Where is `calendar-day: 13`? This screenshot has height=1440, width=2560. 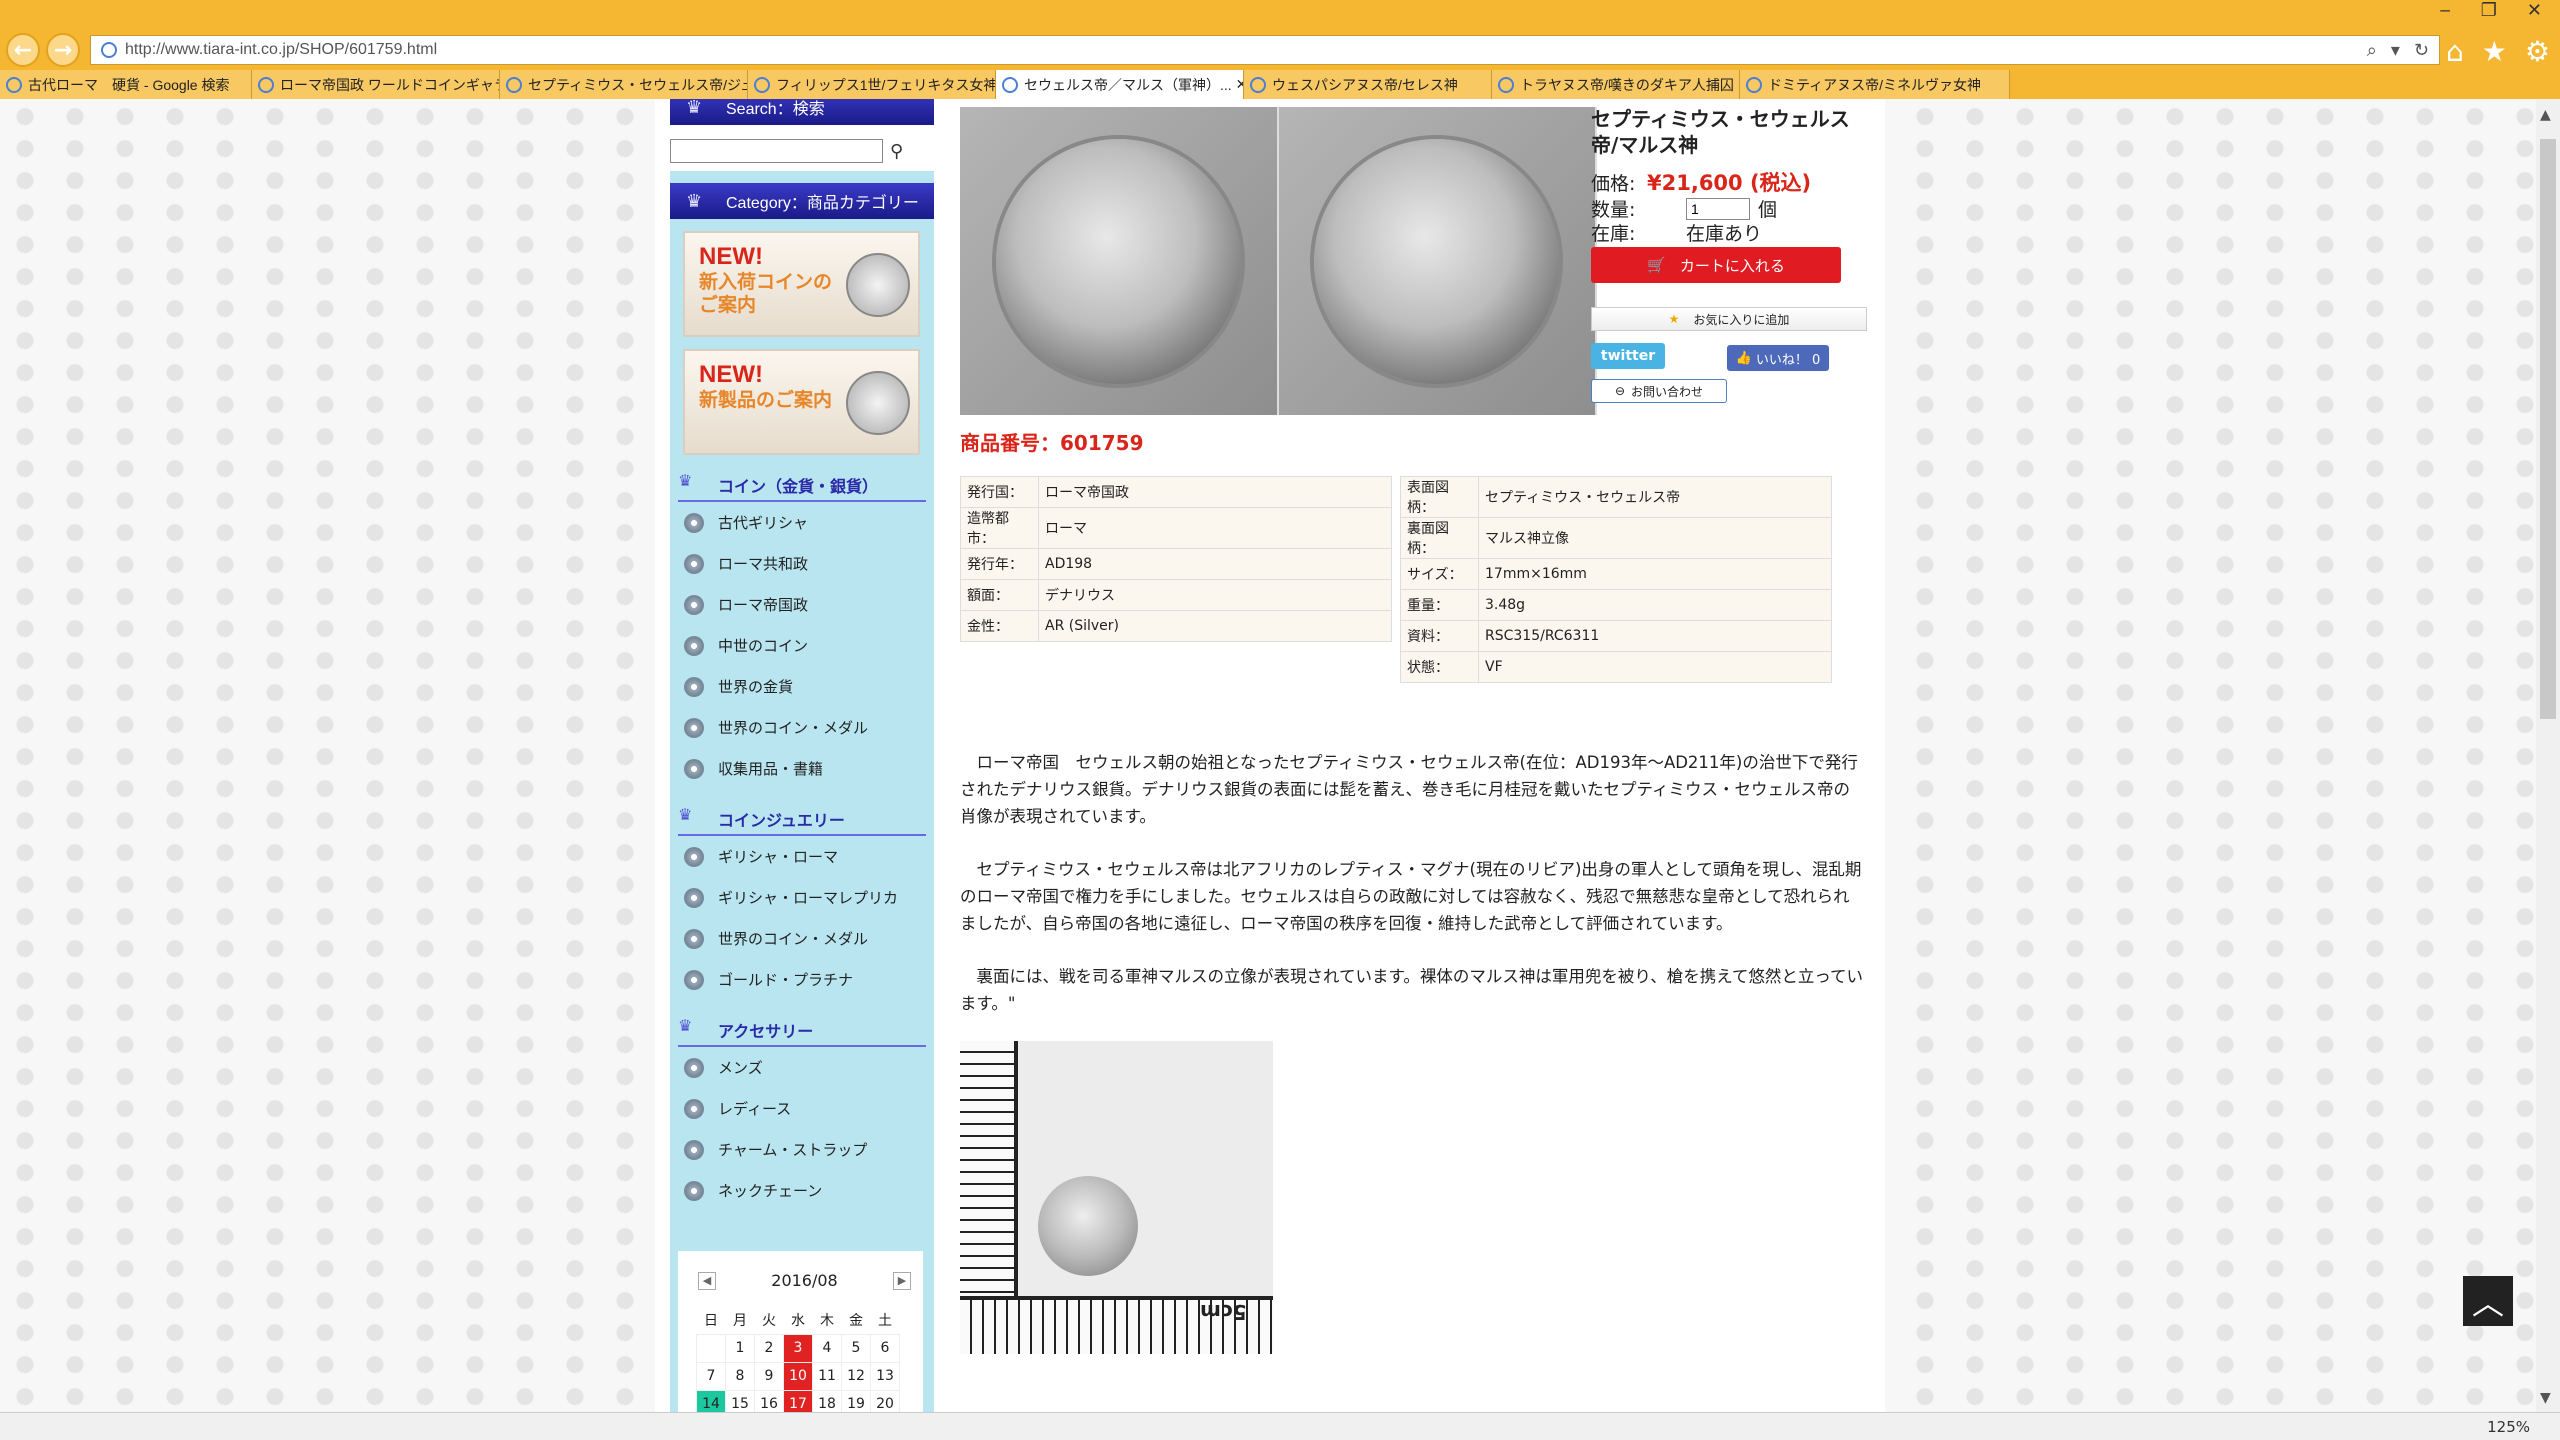 calendar-day: 13 is located at coordinates (885, 1376).